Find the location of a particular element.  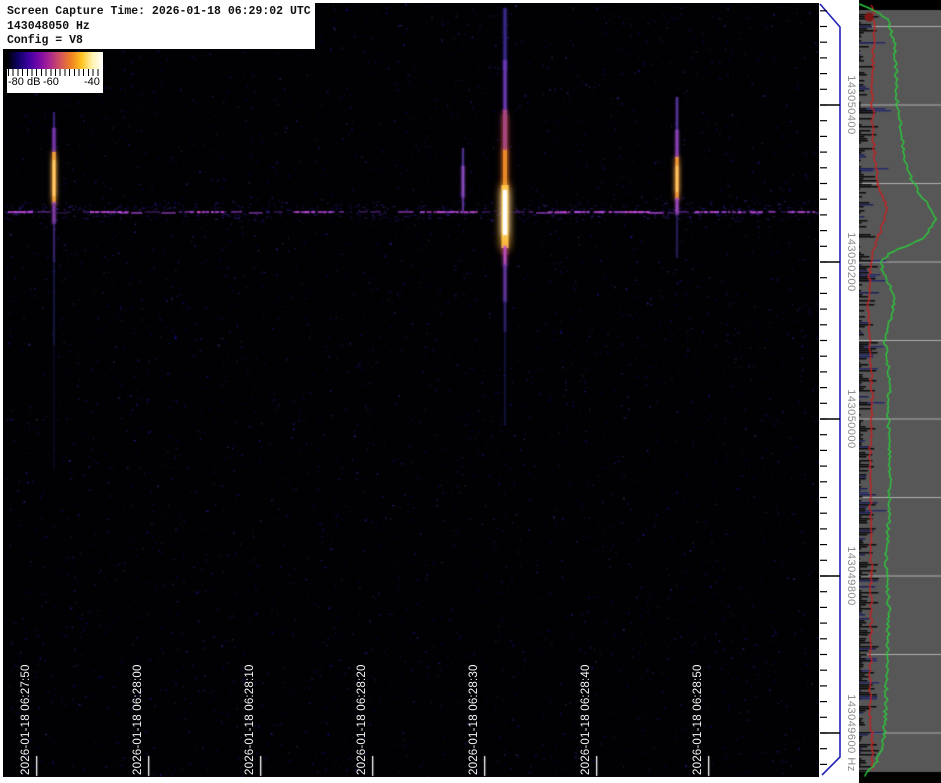

time-axis-label: 2026-01-18 06:28:00 is located at coordinates (138, 719).